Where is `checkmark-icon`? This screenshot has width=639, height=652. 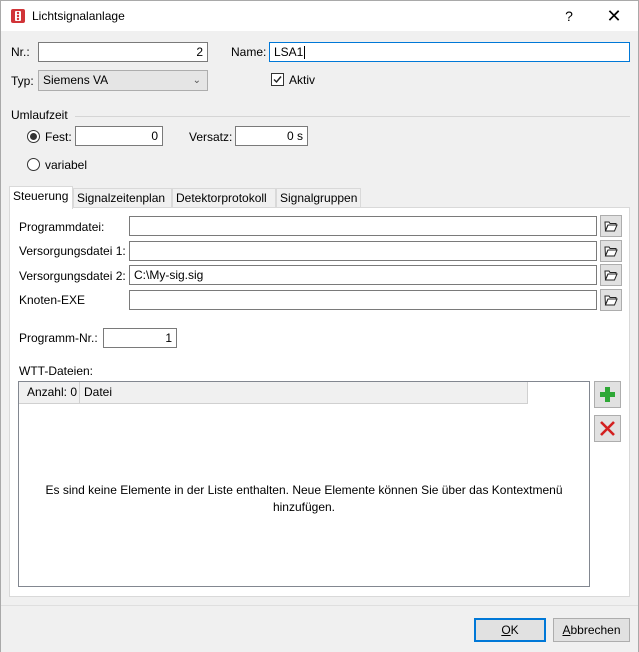
checkmark-icon is located at coordinates (277, 80).